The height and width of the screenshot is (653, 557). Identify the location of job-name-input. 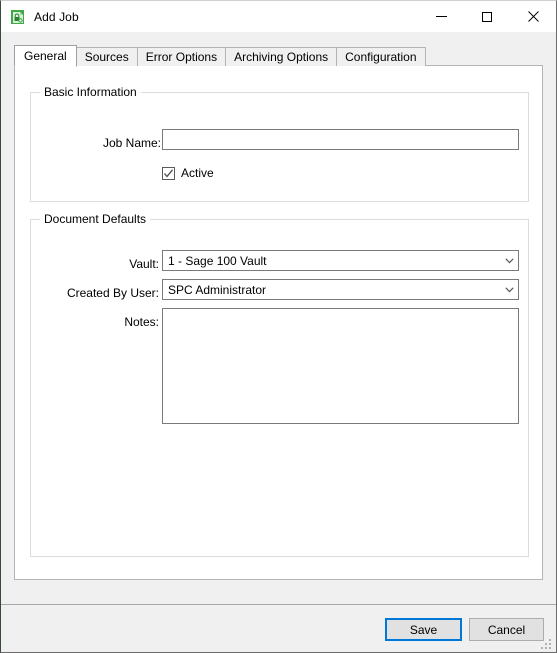
(340, 139).